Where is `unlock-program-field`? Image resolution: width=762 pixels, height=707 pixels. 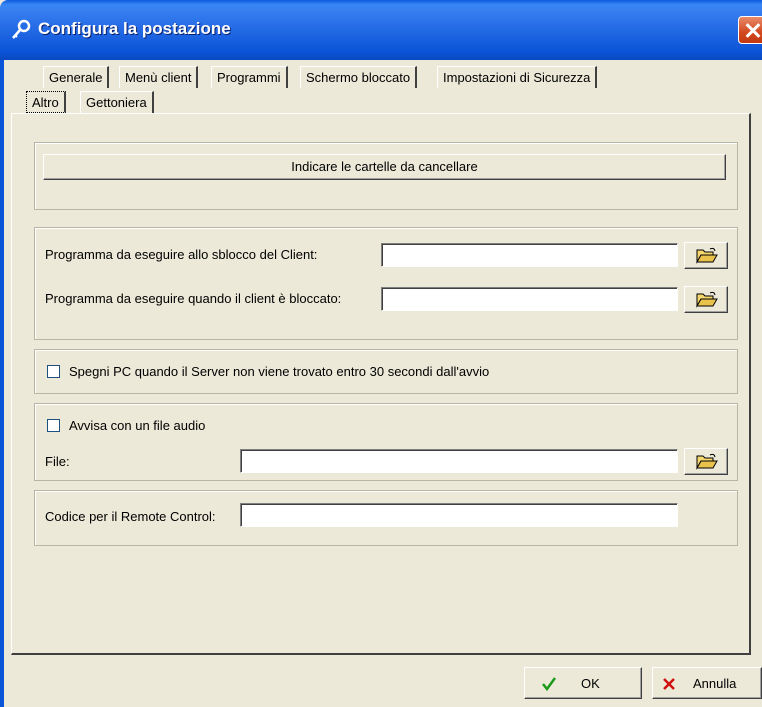
unlock-program-field is located at coordinates (529, 255).